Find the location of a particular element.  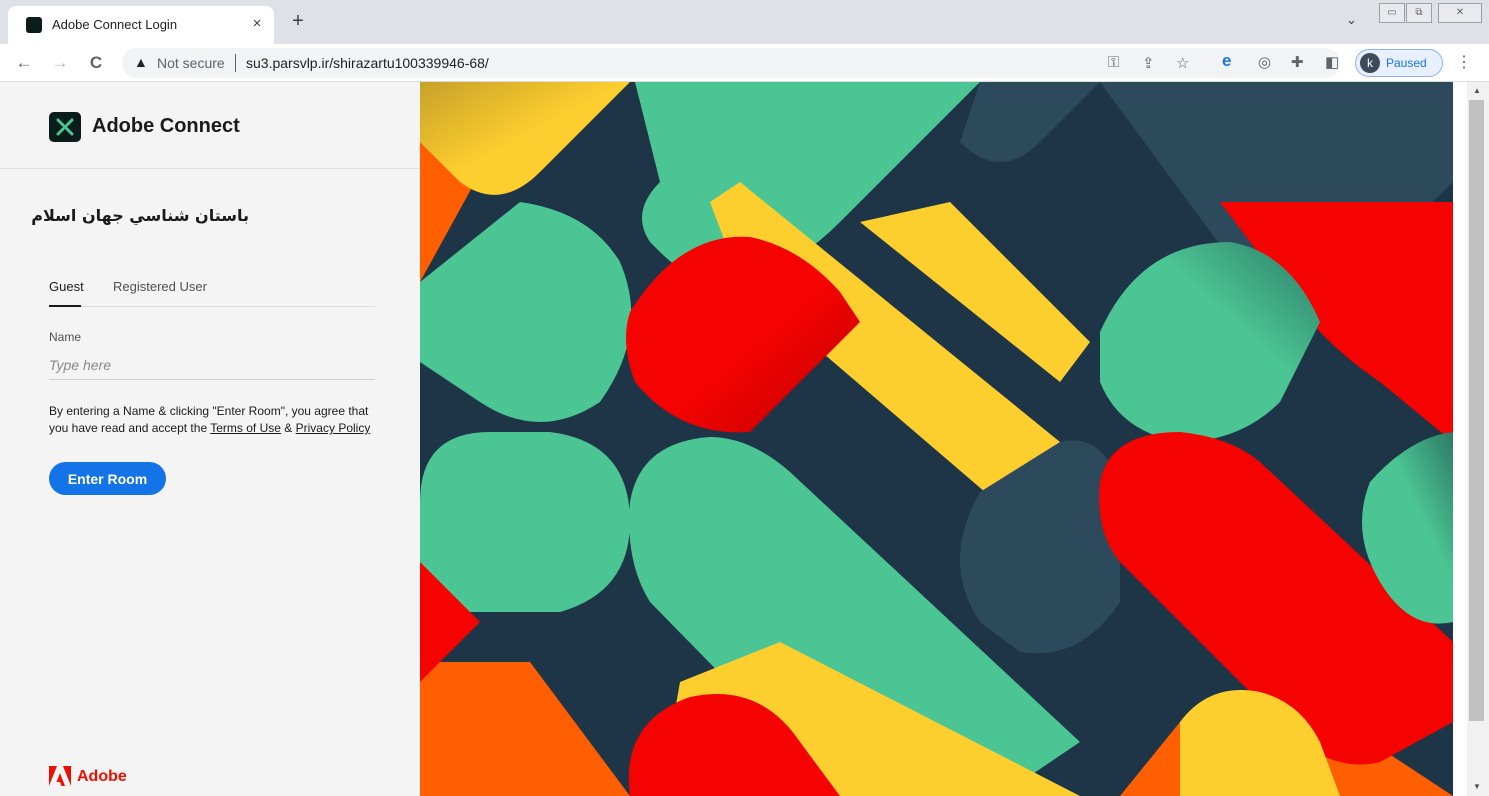

active-tab-indicator is located at coordinates (65, 306).